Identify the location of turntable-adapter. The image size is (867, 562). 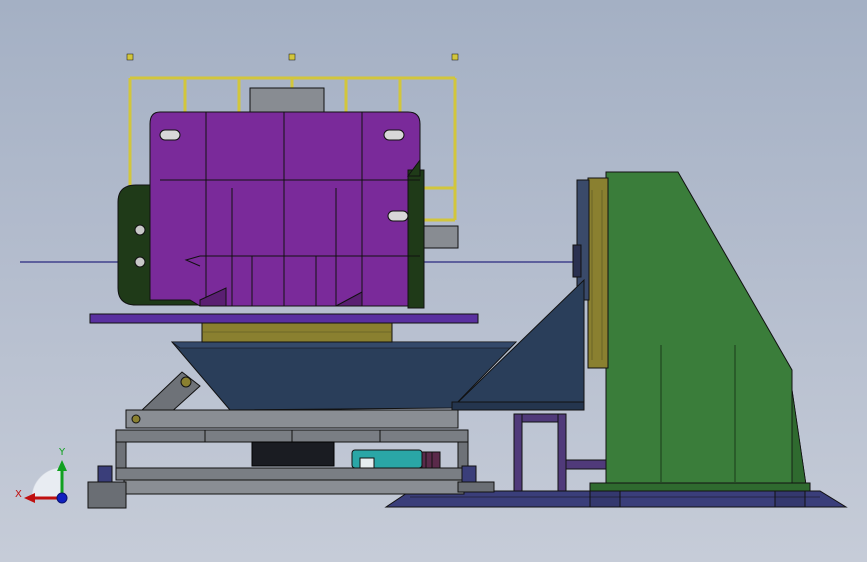
(297, 332).